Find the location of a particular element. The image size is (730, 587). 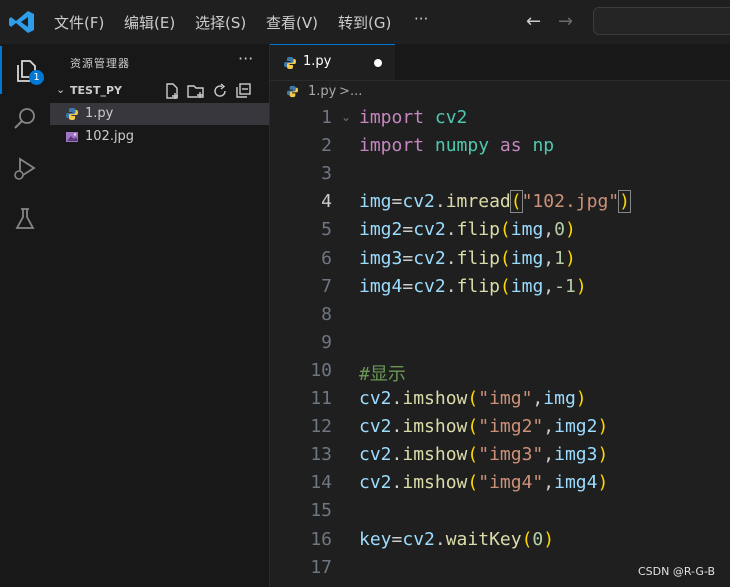

line-number: 16 is located at coordinates (321, 539).